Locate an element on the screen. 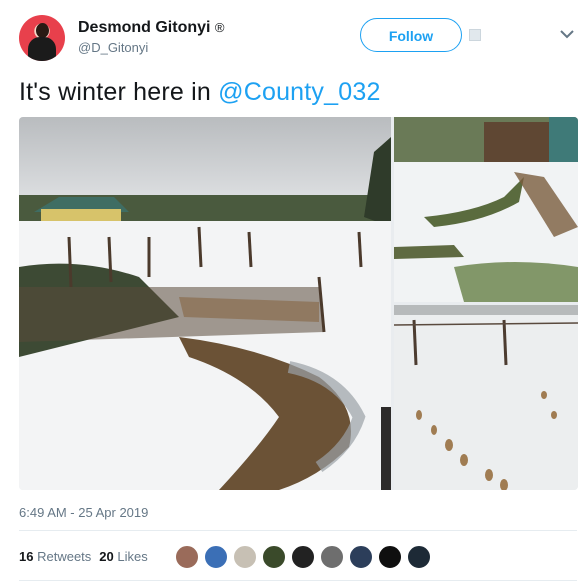  tweet-text: It's winter here in @County_032 is located at coordinates (200, 92).